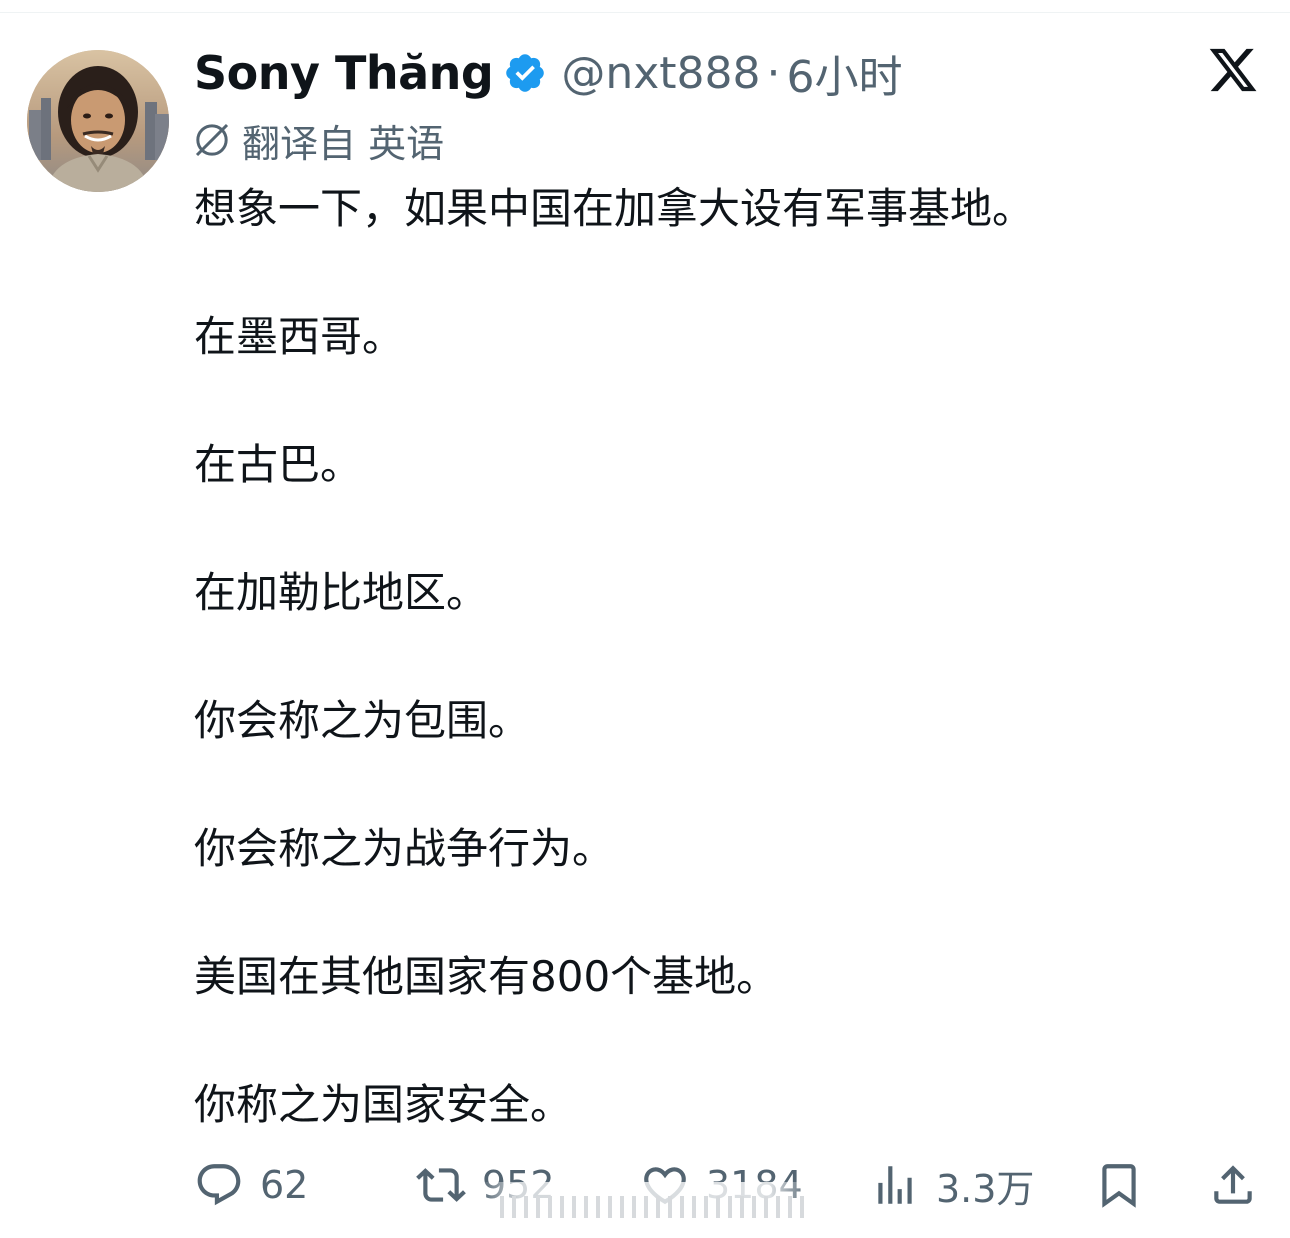 The width and height of the screenshot is (1290, 1238). What do you see at coordinates (441, 1185) in the screenshot?
I see `retweet-icon` at bounding box center [441, 1185].